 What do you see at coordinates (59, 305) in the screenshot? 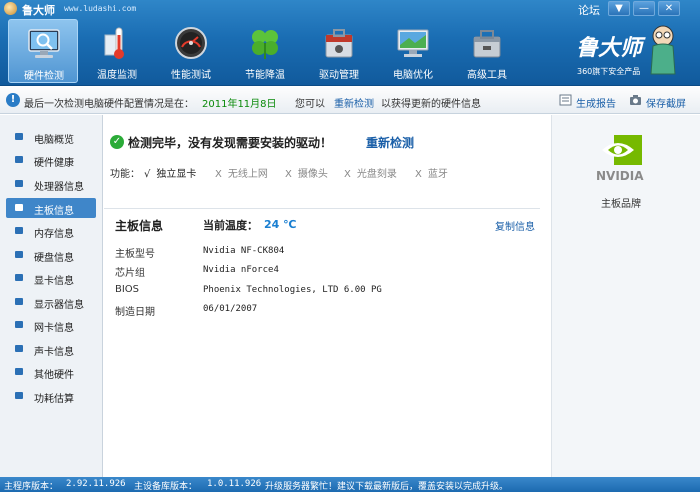
I see `sidebar-item-label: 显示器信息` at bounding box center [59, 305].